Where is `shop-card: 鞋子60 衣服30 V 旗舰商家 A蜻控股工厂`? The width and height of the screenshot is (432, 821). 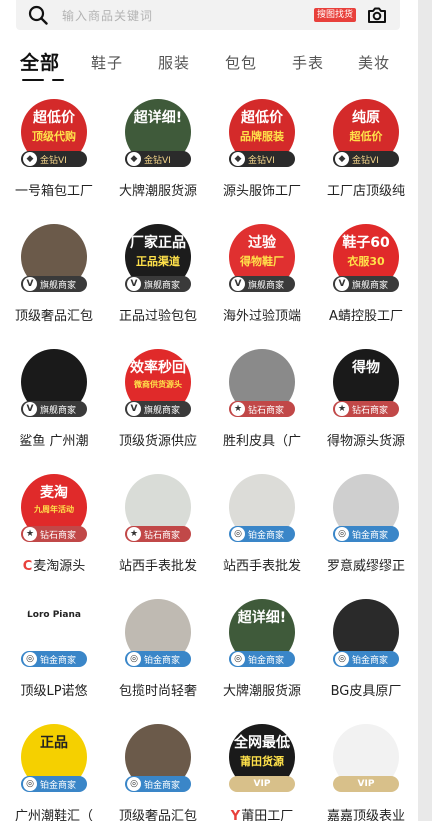
shop-card: 鞋子60 衣服30 V 旗舰商家 A蜻控股工厂 is located at coordinates (366, 281).